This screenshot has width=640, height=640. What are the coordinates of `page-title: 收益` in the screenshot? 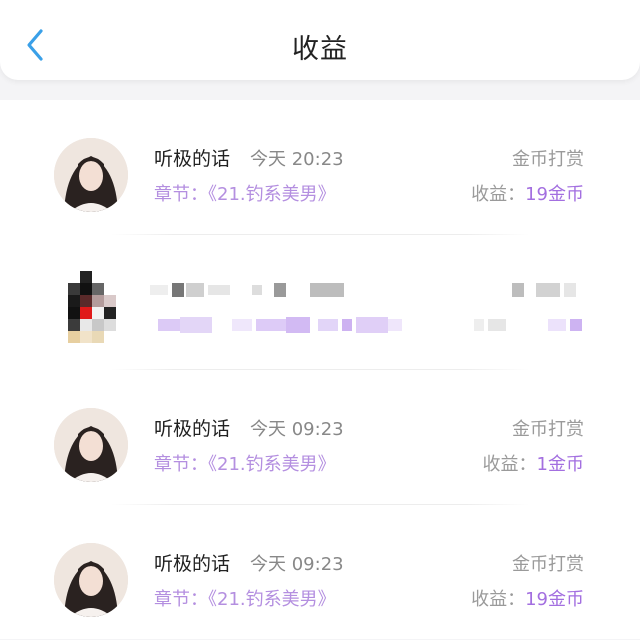 It's located at (320, 49).